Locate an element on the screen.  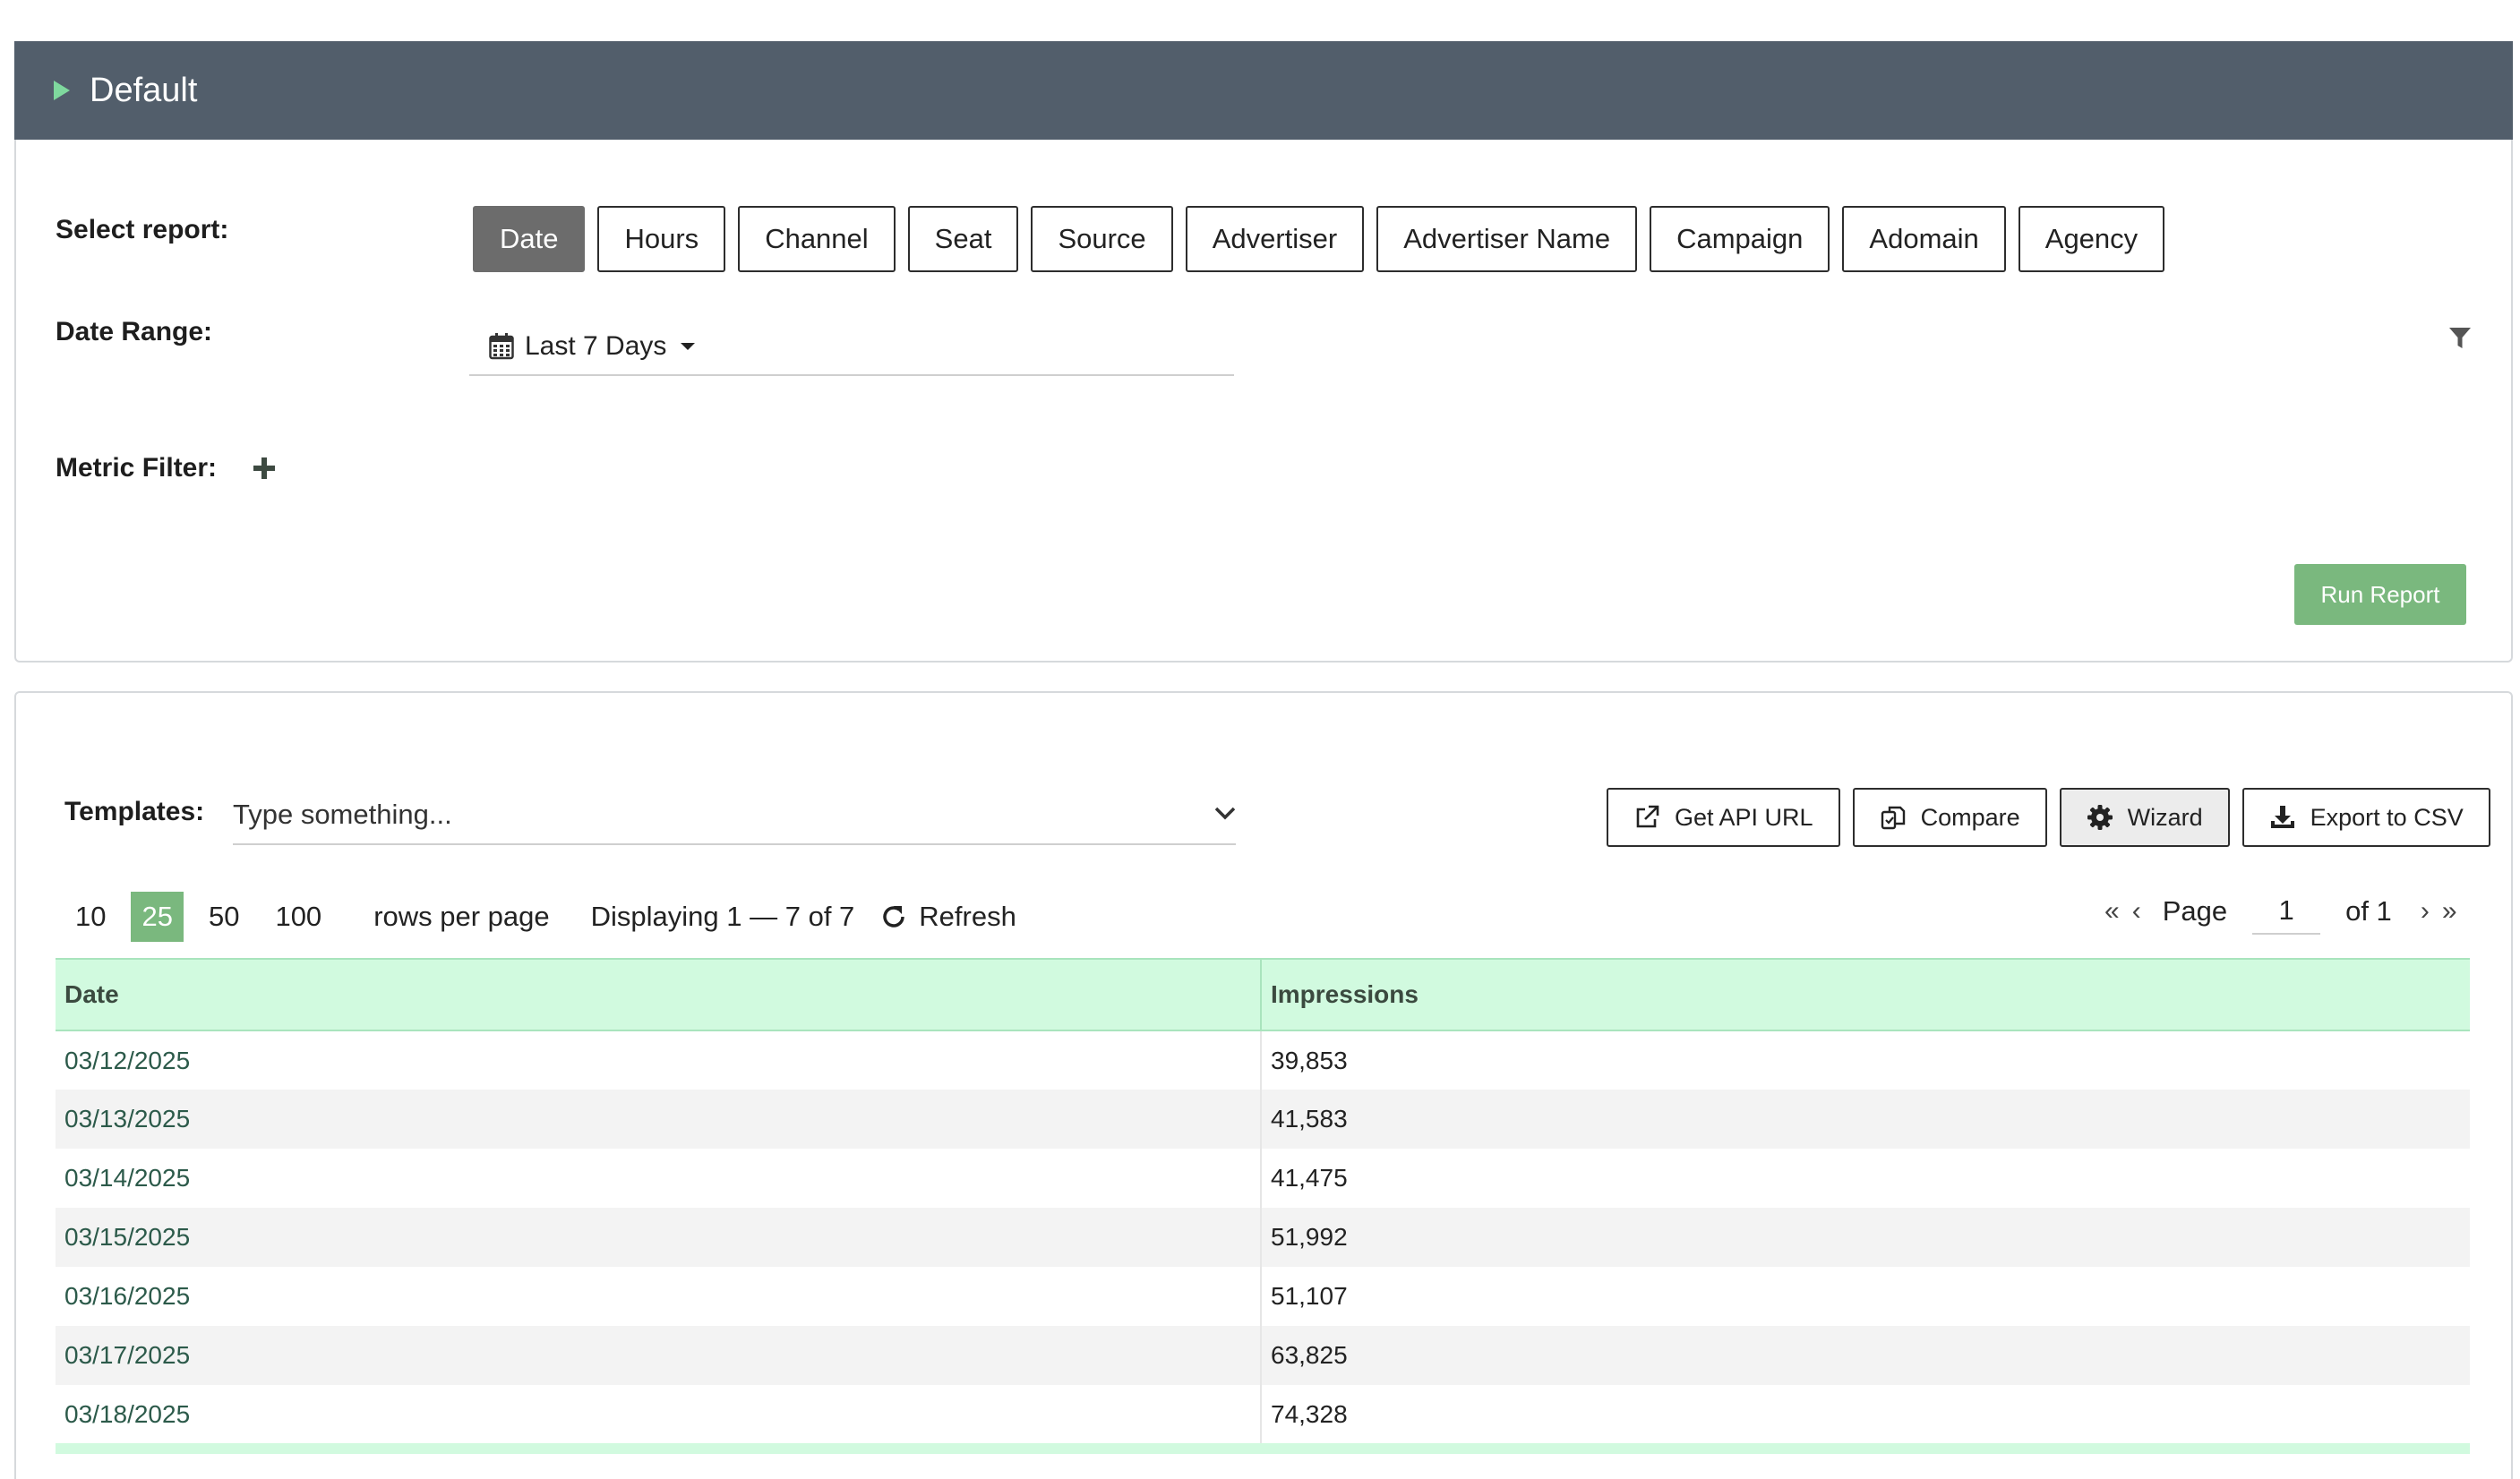
get-api-url-label: Get API URL is located at coordinates (1744, 817).